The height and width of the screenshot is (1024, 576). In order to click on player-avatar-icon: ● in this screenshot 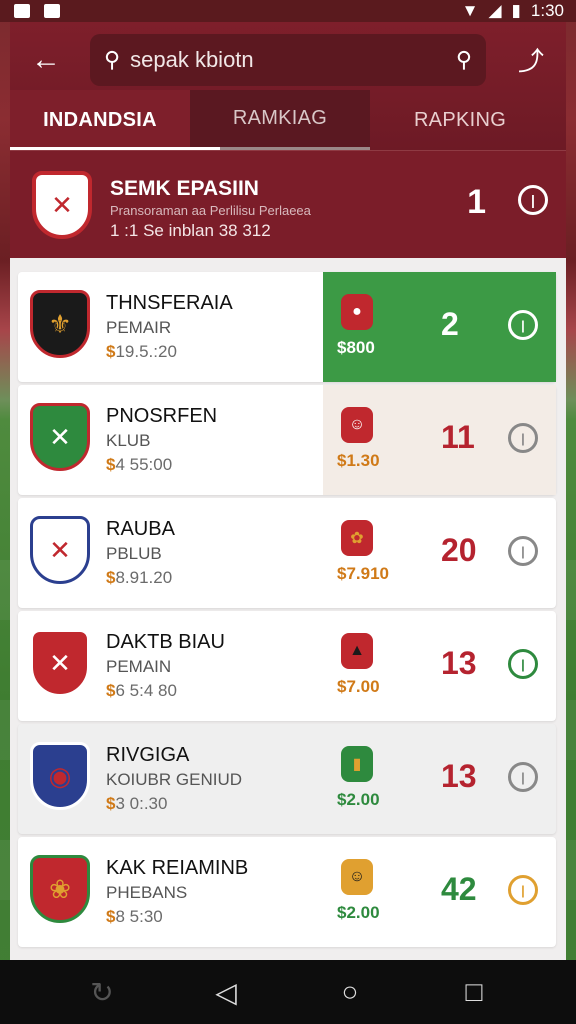, I will do `click(357, 312)`.